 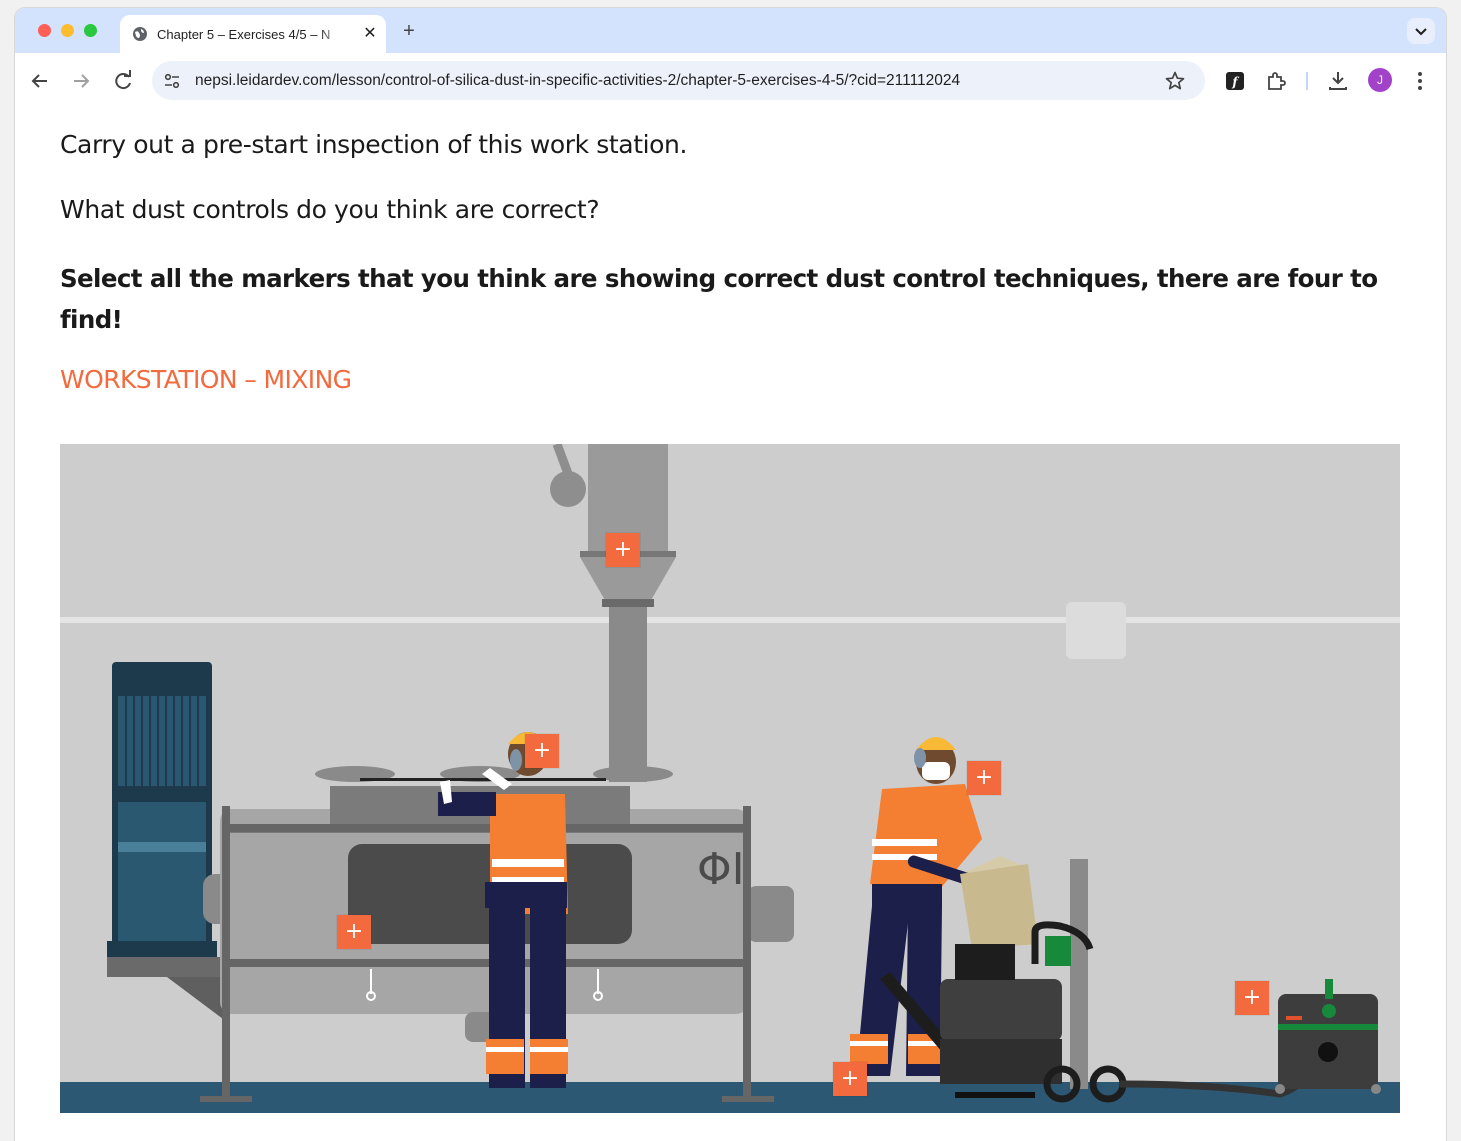 What do you see at coordinates (1338, 81) in the screenshot?
I see `download-icon` at bounding box center [1338, 81].